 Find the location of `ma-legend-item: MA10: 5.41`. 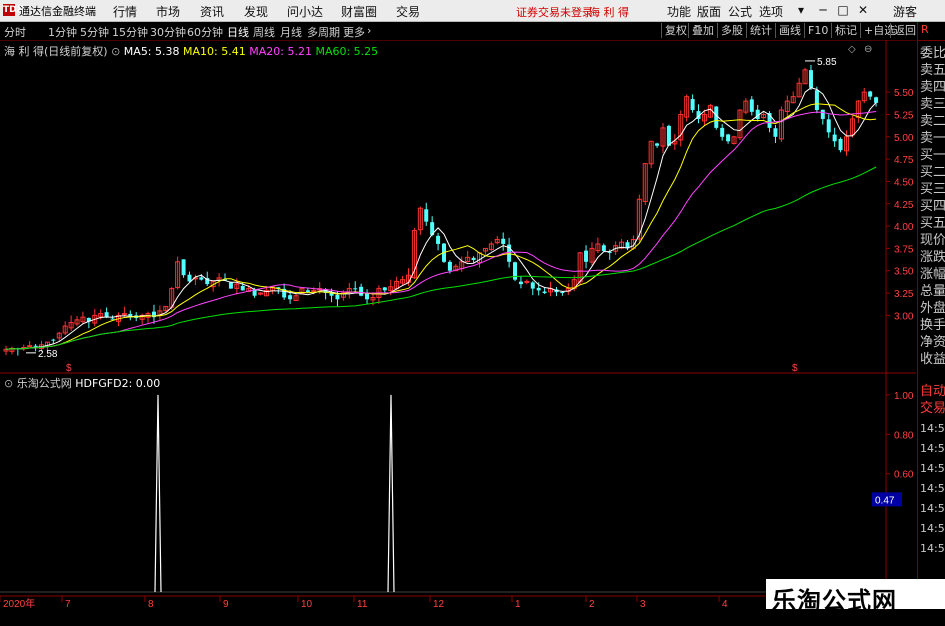

ma-legend-item: MA10: 5.41 is located at coordinates (216, 51).